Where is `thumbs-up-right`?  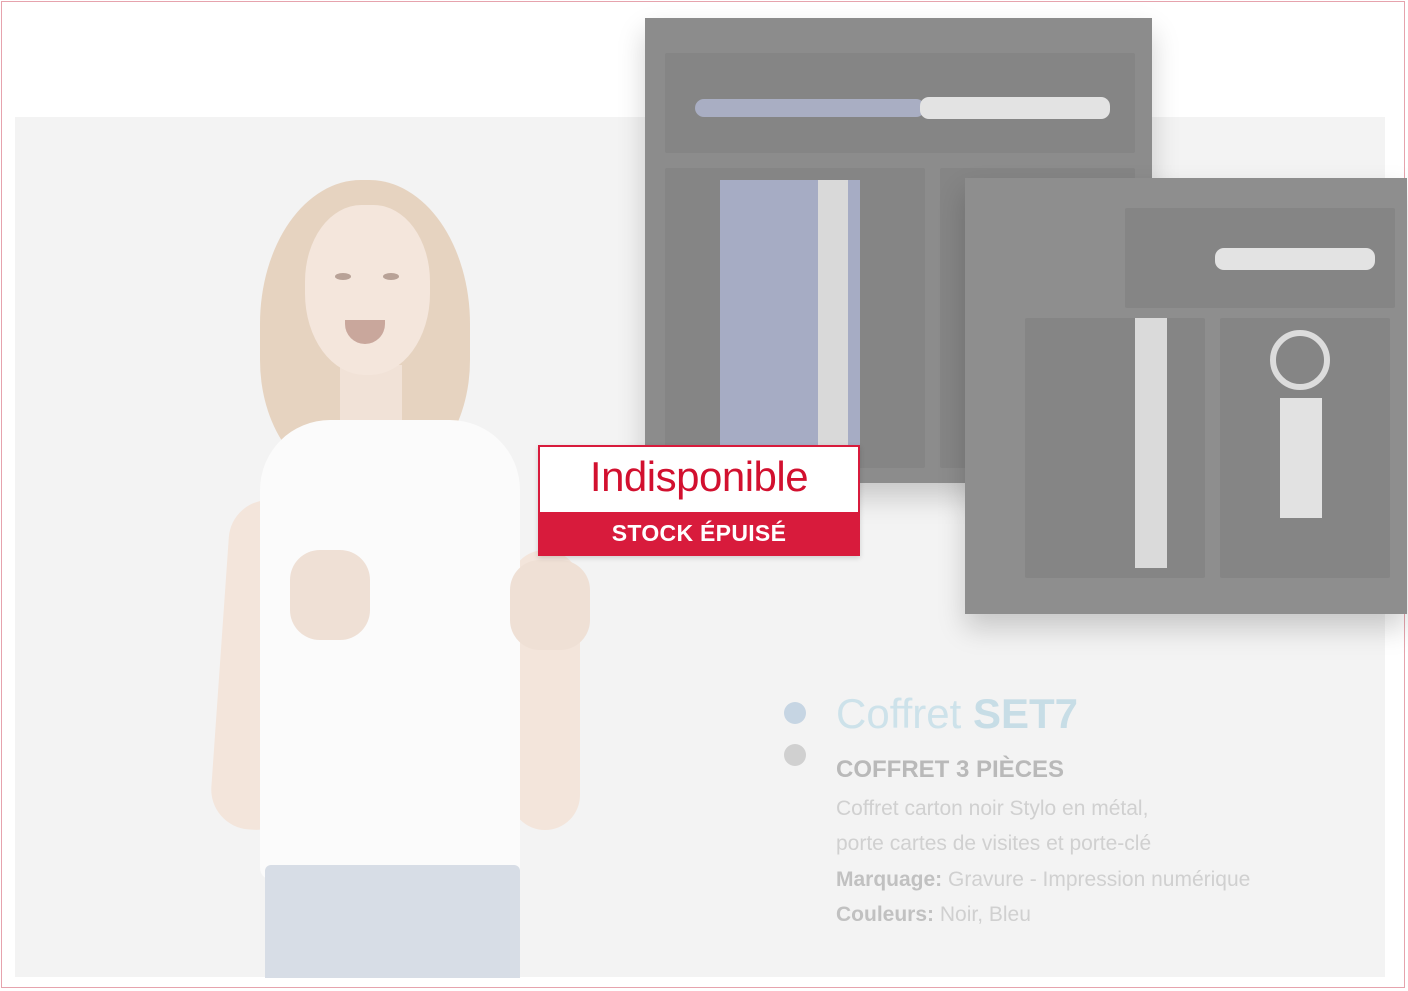 thumbs-up-right is located at coordinates (550, 605).